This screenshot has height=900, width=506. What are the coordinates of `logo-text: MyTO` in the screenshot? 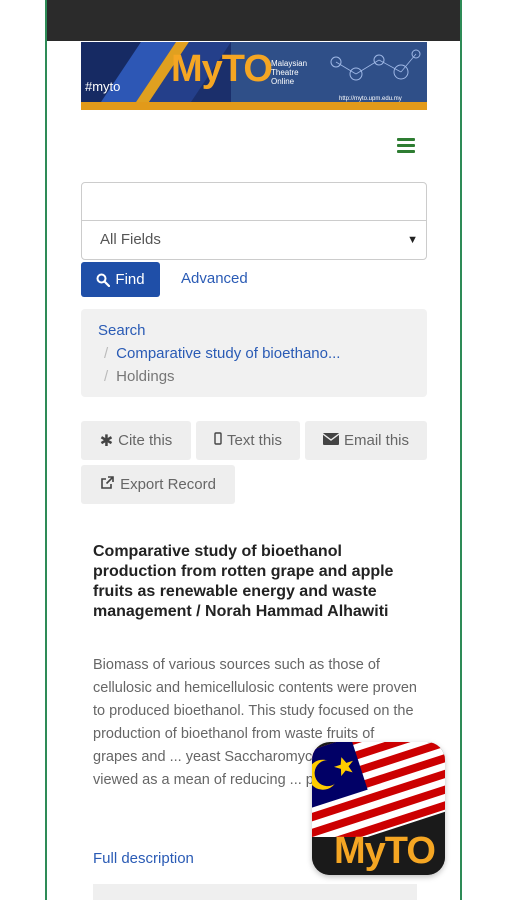 It's located at (385, 851).